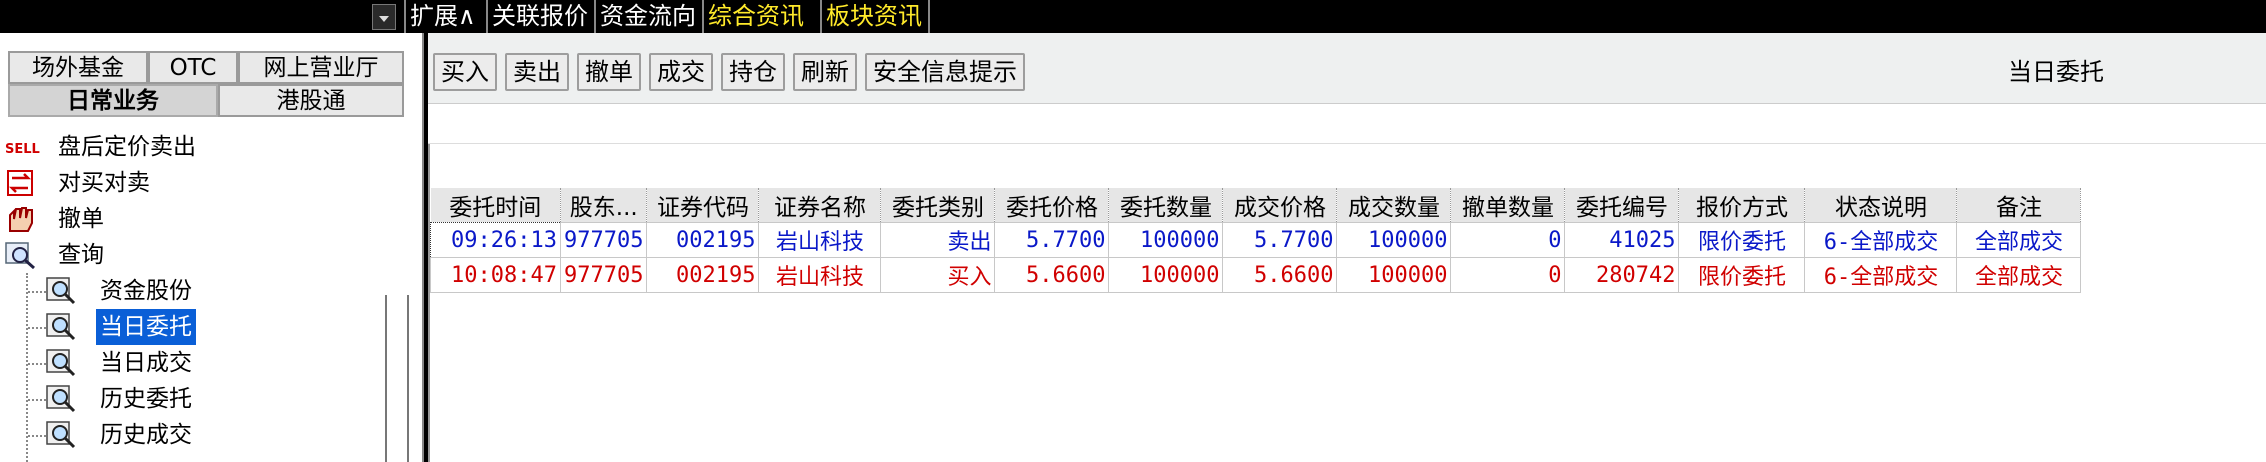 This screenshot has width=2266, height=462. What do you see at coordinates (20, 255) in the screenshot?
I see `query-icon` at bounding box center [20, 255].